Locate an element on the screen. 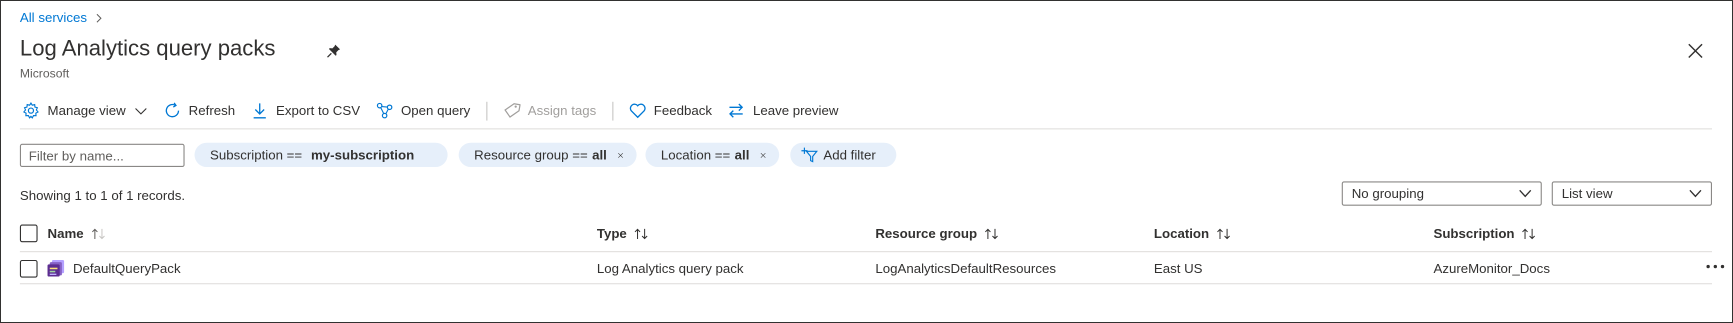 The width and height of the screenshot is (1733, 323). add-filter-icon is located at coordinates (809, 155).